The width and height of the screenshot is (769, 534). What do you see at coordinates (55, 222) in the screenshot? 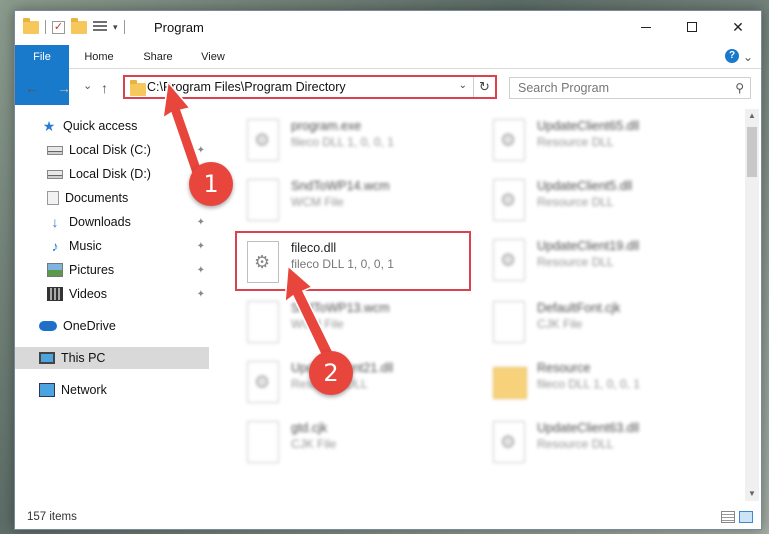
I see `downloads-icon: ↓` at bounding box center [55, 222].